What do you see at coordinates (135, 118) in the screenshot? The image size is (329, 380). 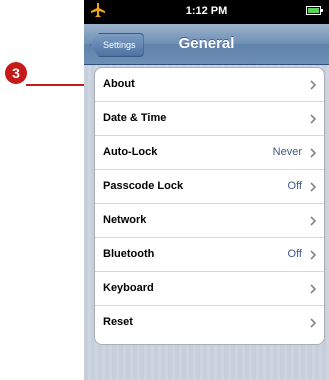 I see `row-label: Date & Time` at bounding box center [135, 118].